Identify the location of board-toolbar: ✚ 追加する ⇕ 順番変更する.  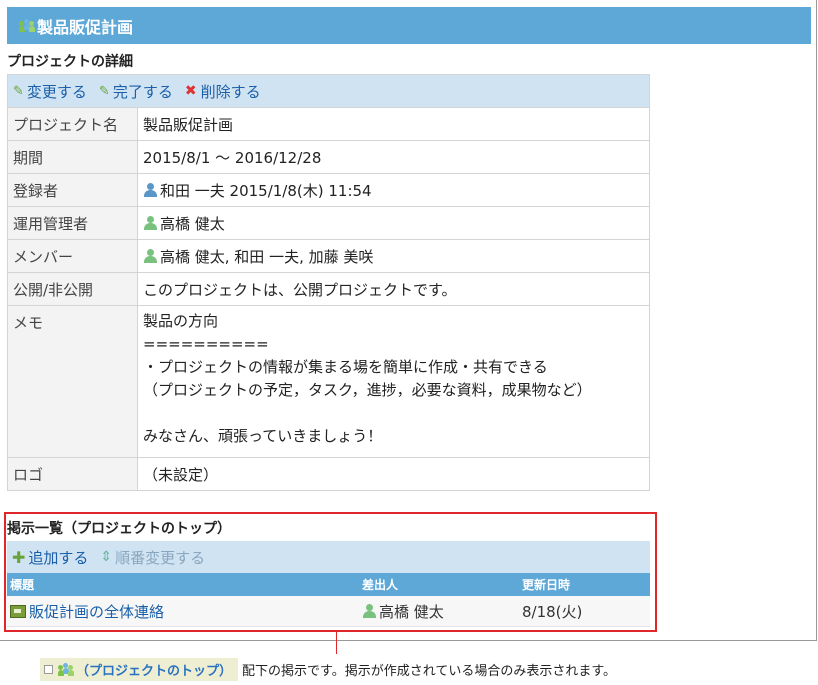
(328, 557).